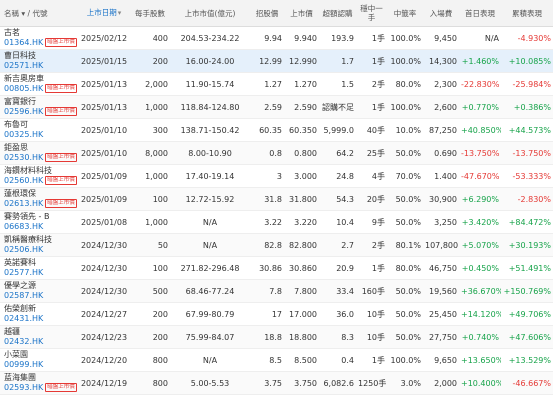 Image resolution: width=553 pixels, height=409 pixels. What do you see at coordinates (23, 134) in the screenshot?
I see `stock-code-link: 00325.HK` at bounding box center [23, 134].